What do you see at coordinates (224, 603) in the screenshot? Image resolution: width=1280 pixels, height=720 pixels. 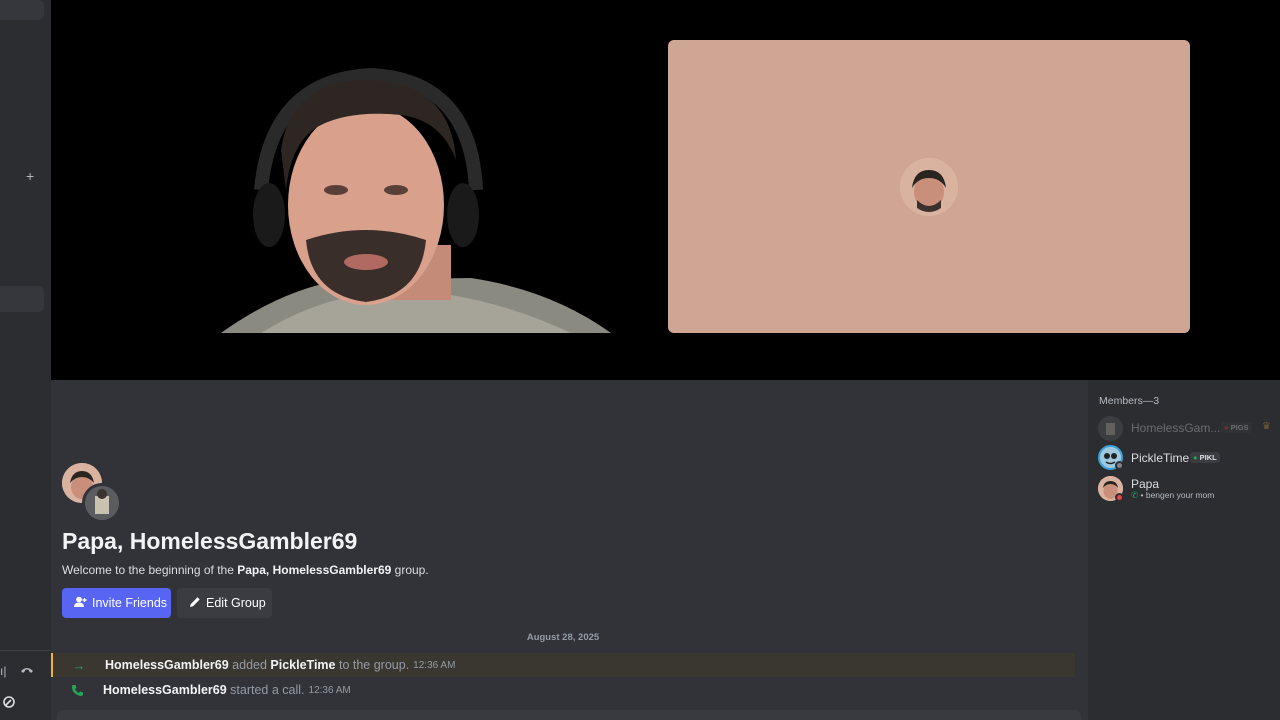 I see `edit-group-button: Edit Group` at bounding box center [224, 603].